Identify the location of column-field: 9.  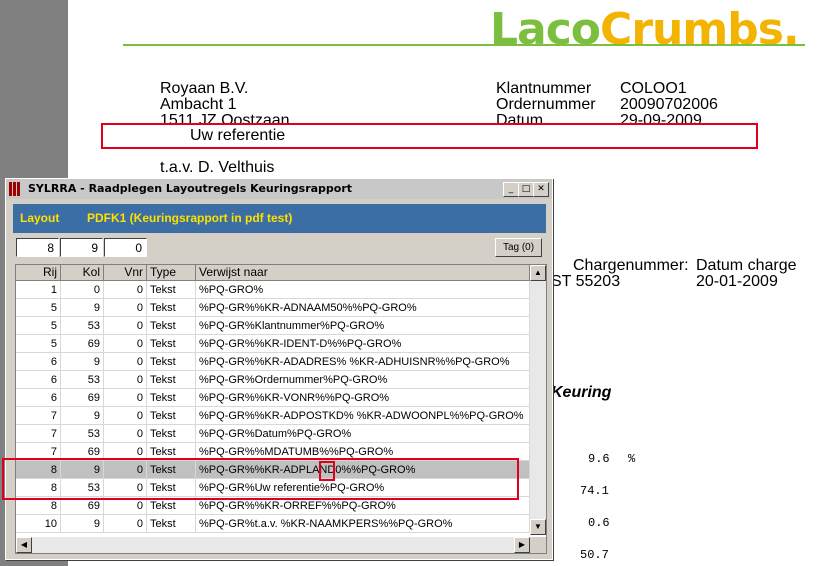
(81, 247).